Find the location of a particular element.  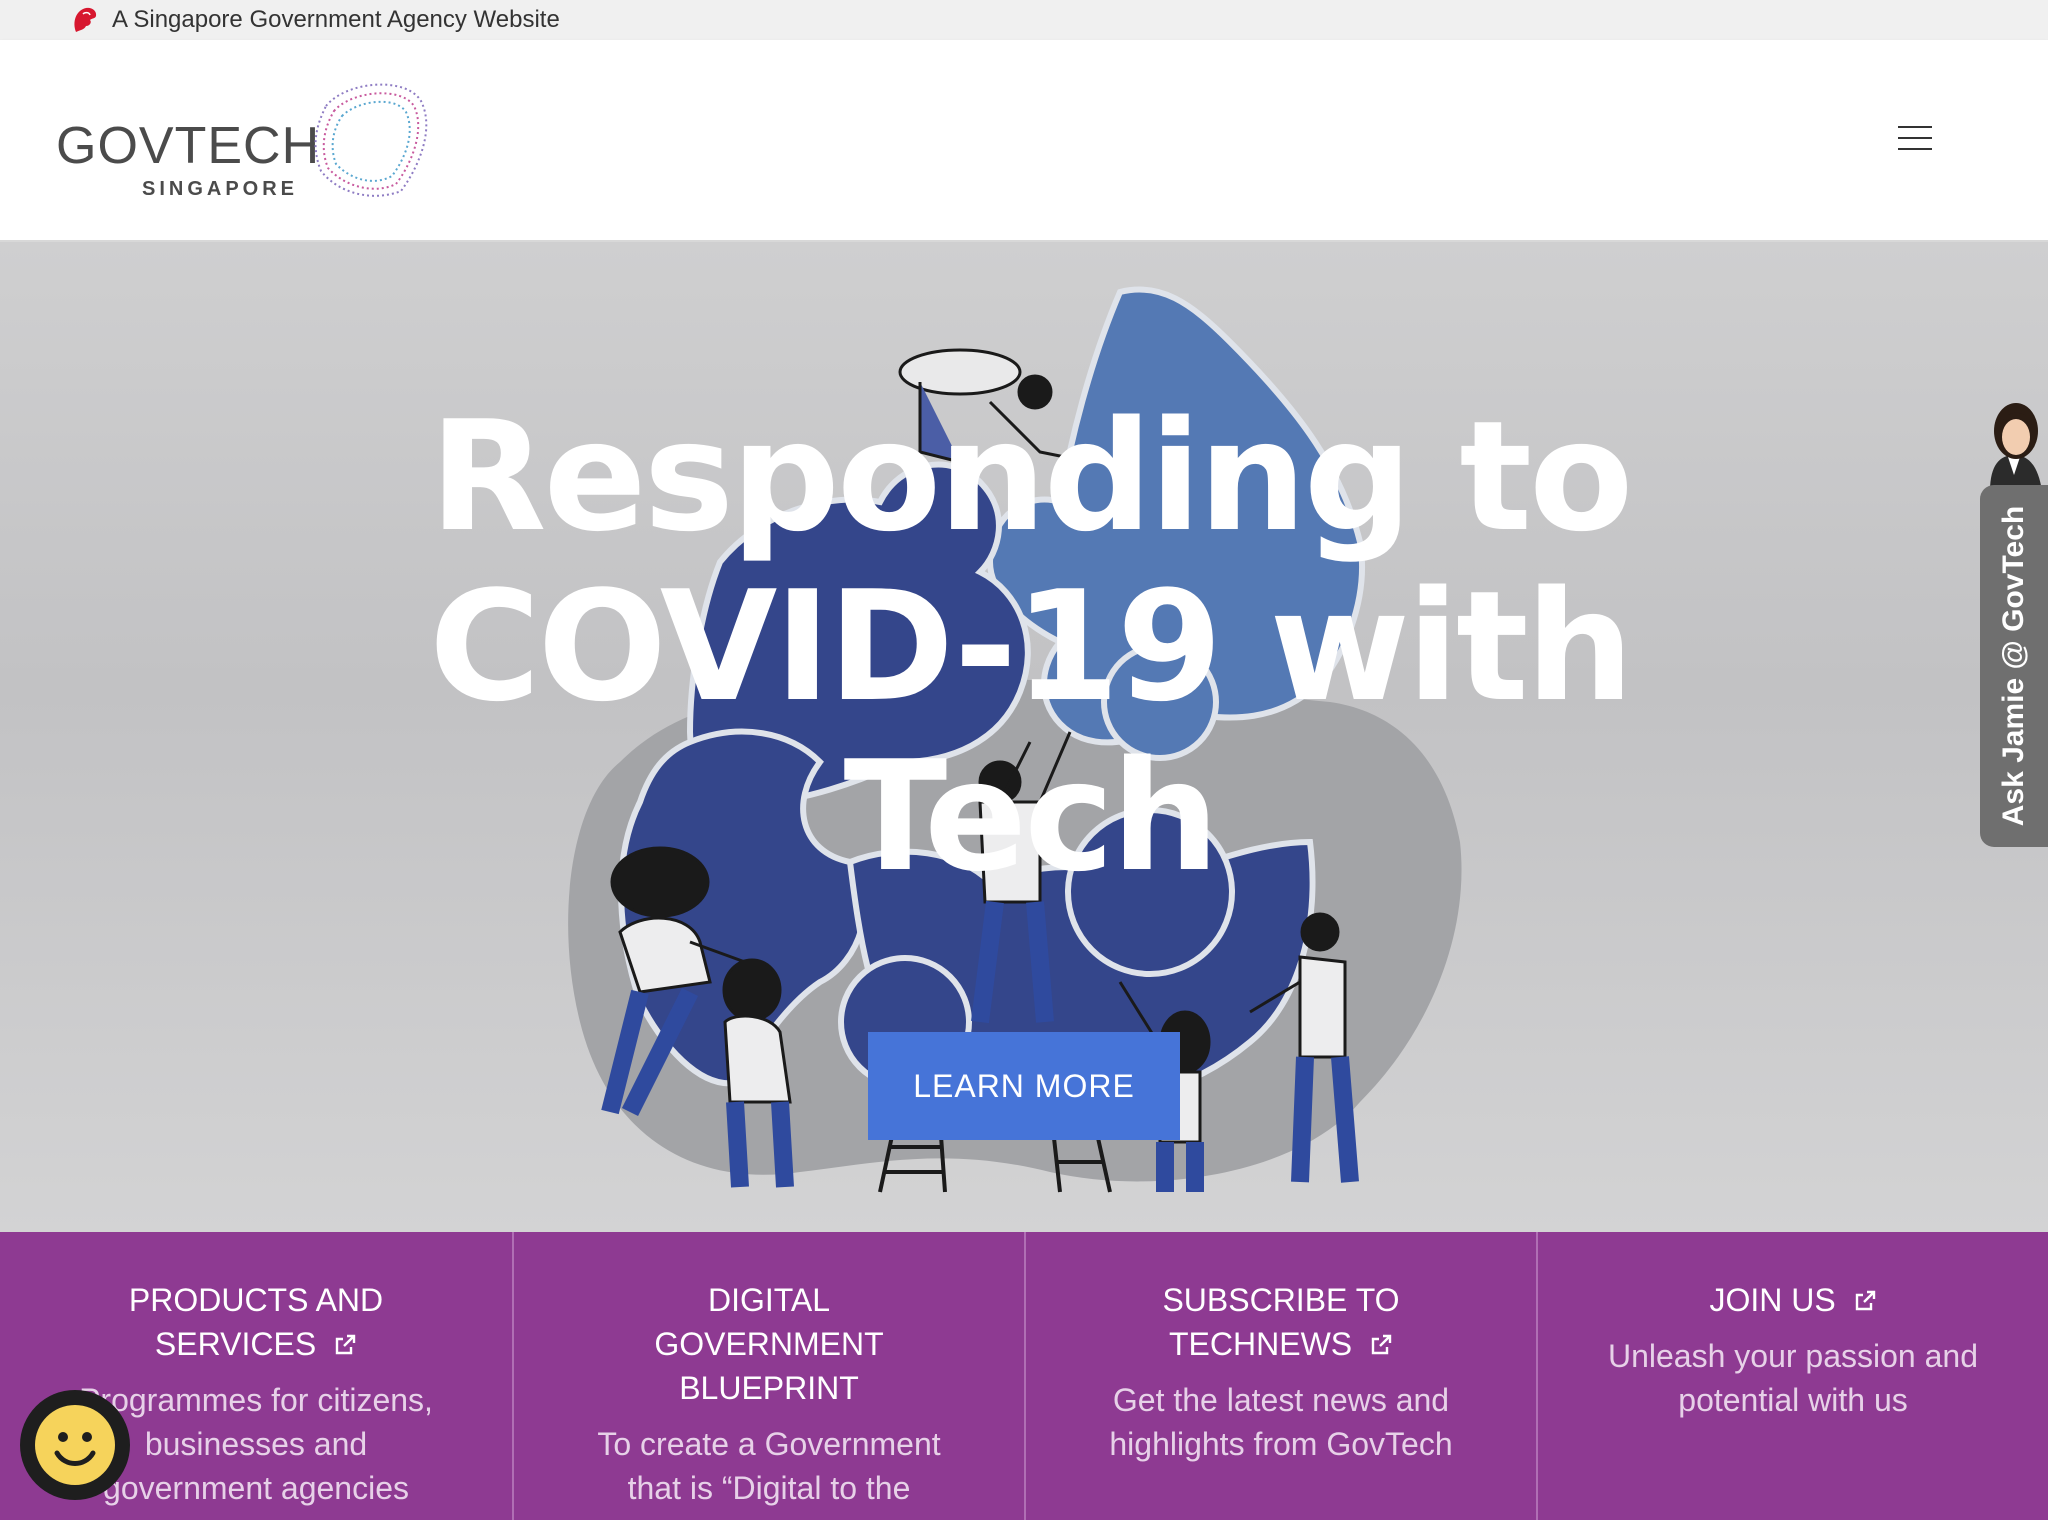

govtech-logo: GOVTECH SINGAPORE is located at coordinates (246, 141).